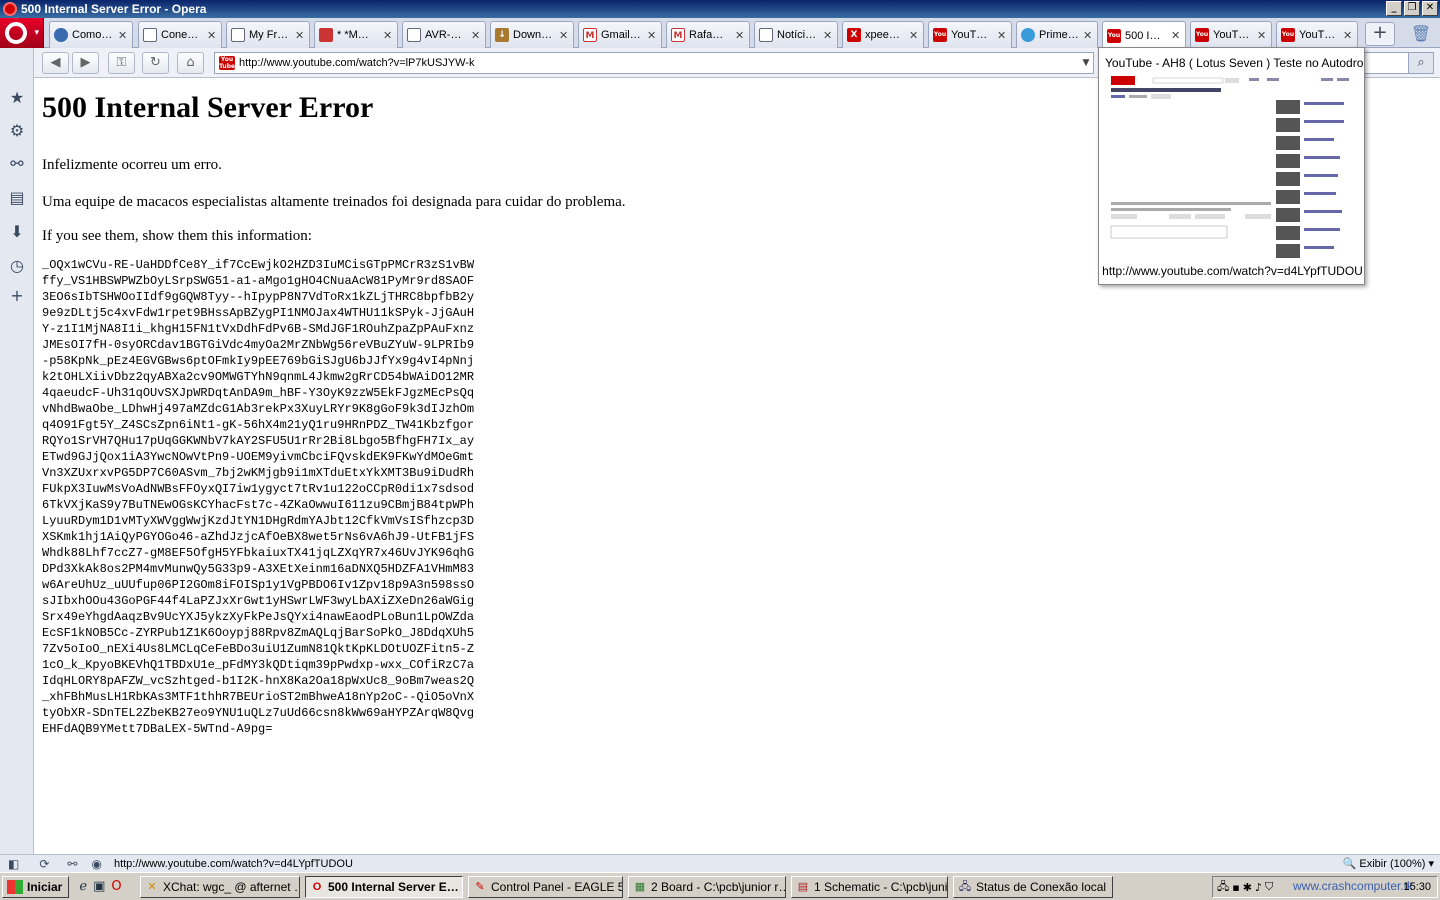  I want to click on zoom-control: 🔍 Exibir (100%) ▾, so click(1388, 863).